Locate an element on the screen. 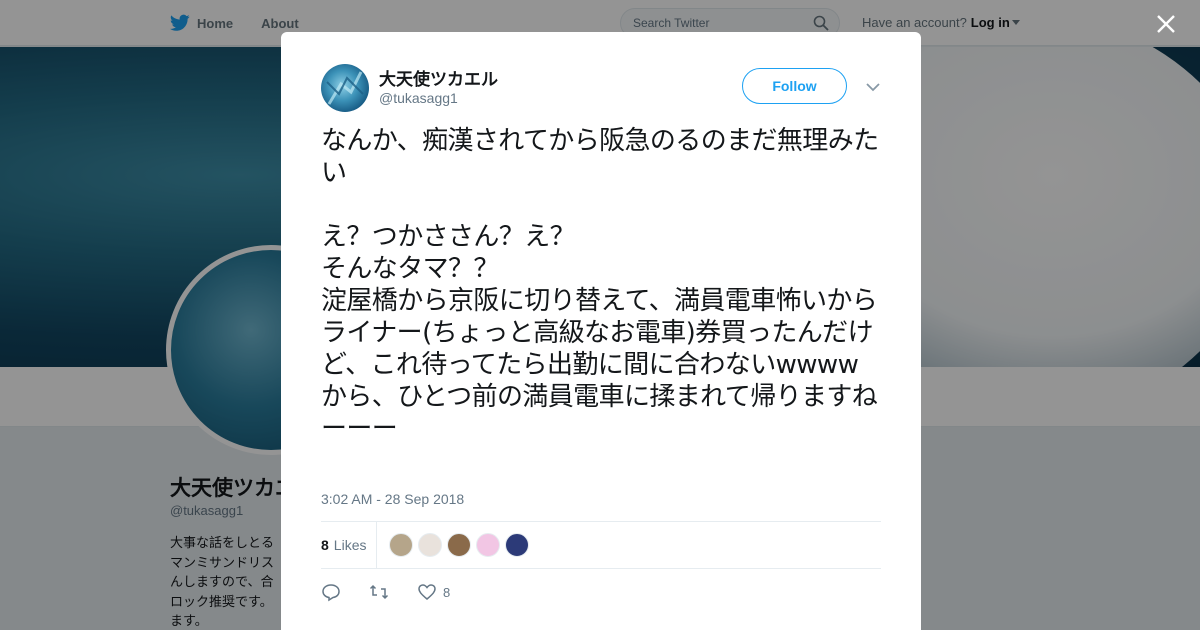 The image size is (1200, 630). reply-button is located at coordinates (334, 592).